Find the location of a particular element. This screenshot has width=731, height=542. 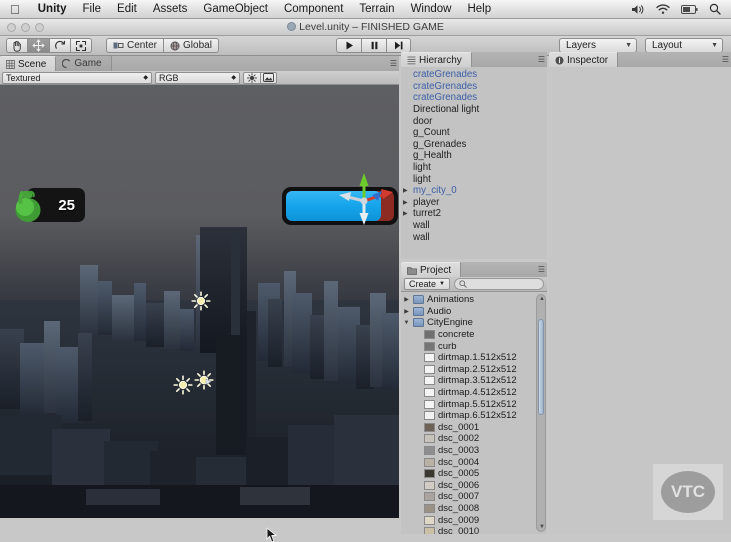

create-button: Create ▼ is located at coordinates (427, 284).